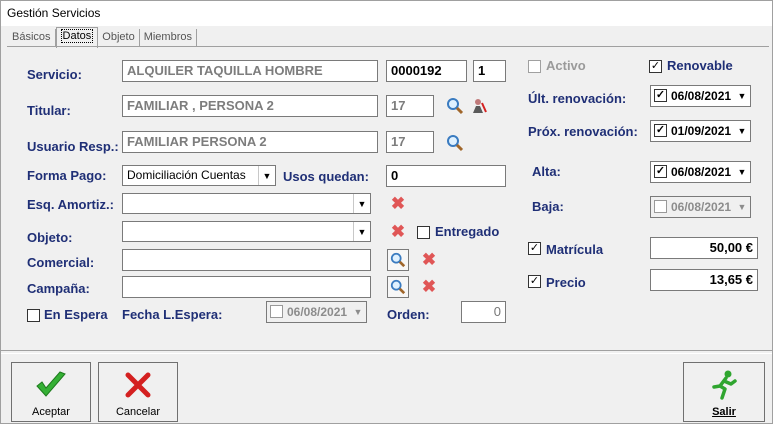 The height and width of the screenshot is (424, 773). I want to click on ult-renovacion-date: ✓ 06/08/2021 ▼, so click(700, 96).